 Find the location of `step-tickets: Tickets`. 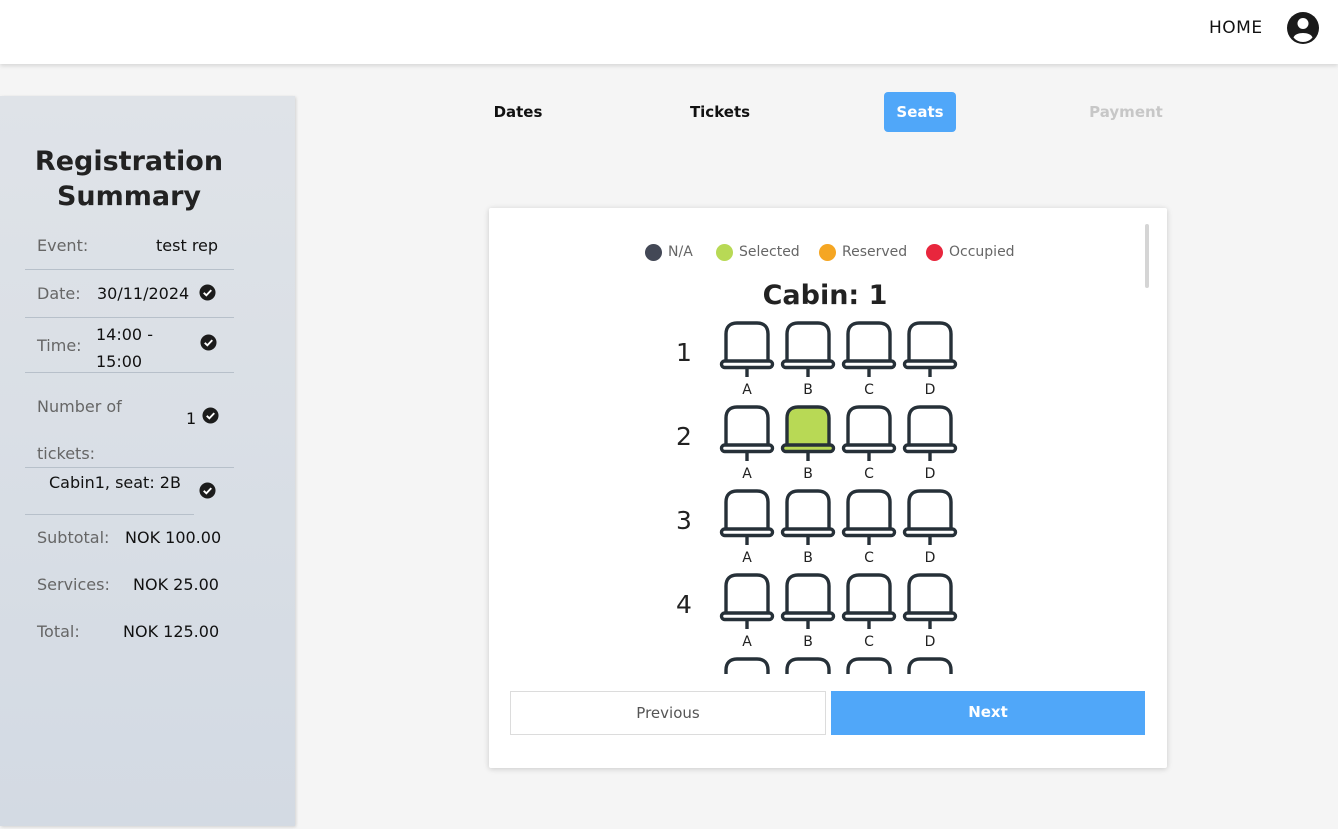

step-tickets: Tickets is located at coordinates (720, 112).